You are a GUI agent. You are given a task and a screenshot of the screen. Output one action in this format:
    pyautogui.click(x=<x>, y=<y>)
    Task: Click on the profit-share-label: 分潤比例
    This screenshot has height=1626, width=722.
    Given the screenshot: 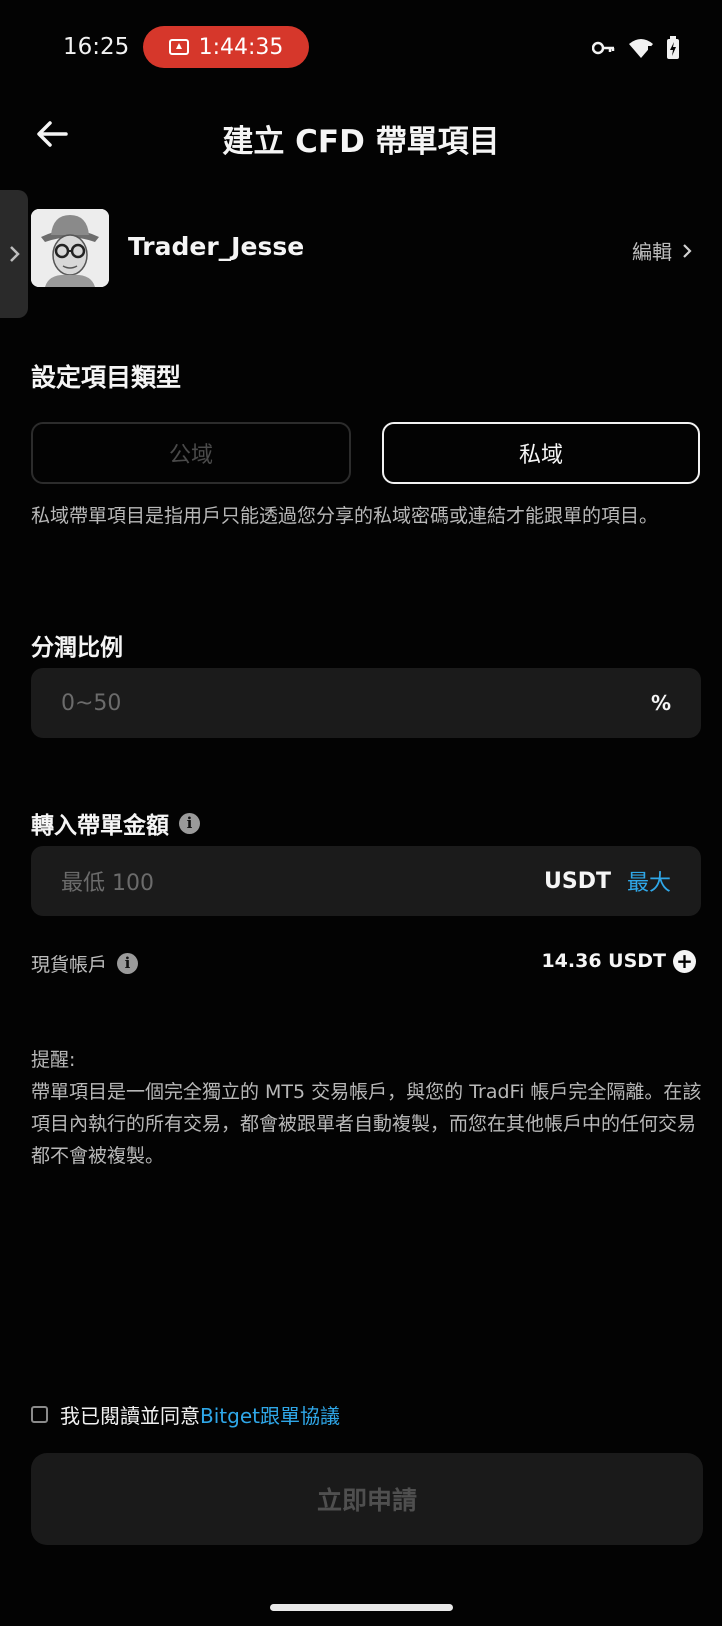 What is the action you would take?
    pyautogui.click(x=77, y=648)
    